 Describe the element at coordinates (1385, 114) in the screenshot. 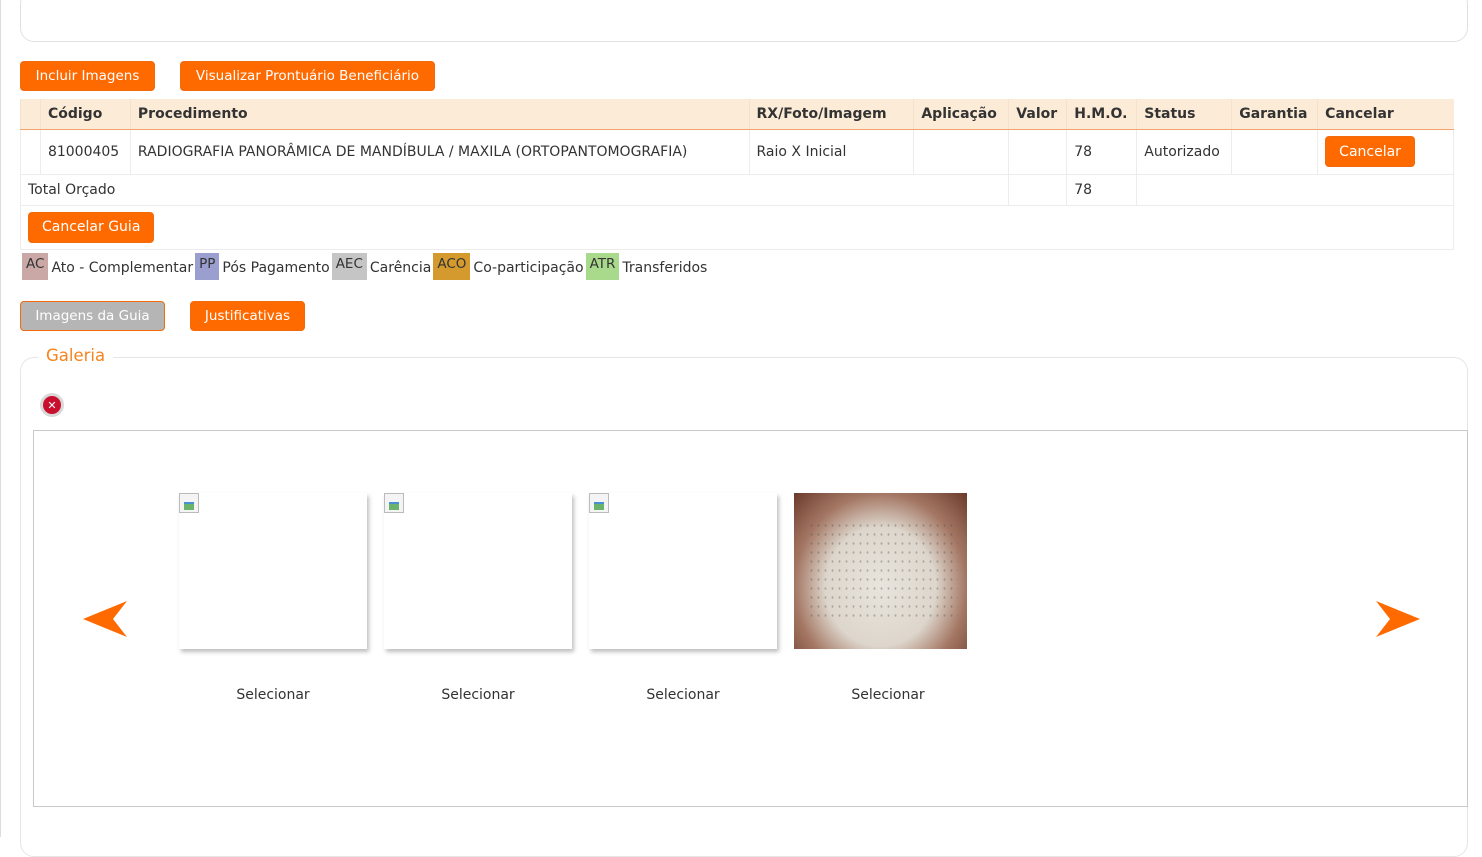

I see `header-cancelar: Cancelar` at that location.